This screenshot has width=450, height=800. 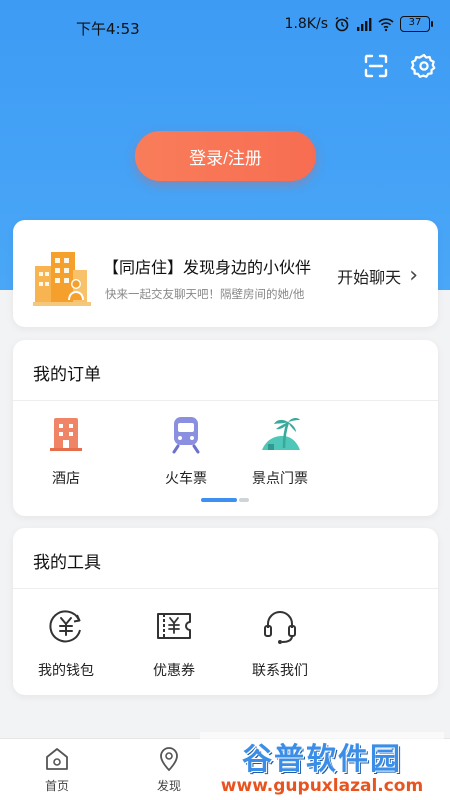 What do you see at coordinates (67, 563) in the screenshot?
I see `tools-title: 我的工具` at bounding box center [67, 563].